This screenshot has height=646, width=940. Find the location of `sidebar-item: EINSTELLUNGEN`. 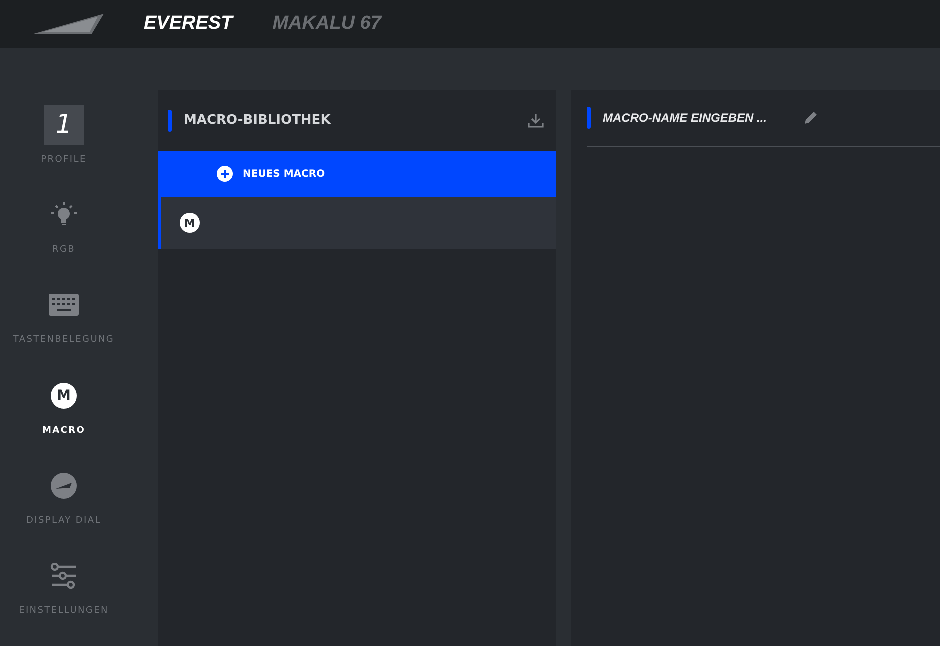

sidebar-item: EINSTELLUNGEN is located at coordinates (64, 611).